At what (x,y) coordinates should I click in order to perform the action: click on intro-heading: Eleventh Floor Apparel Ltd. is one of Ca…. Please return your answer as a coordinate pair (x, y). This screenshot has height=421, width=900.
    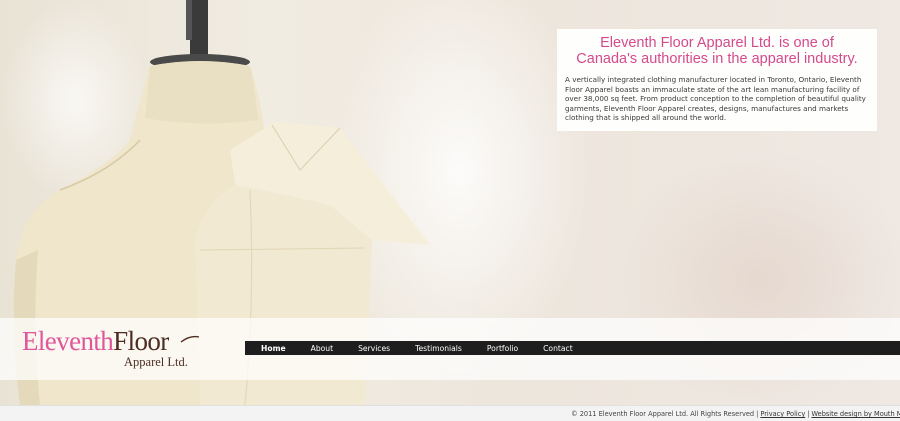
    Looking at the image, I should click on (717, 51).